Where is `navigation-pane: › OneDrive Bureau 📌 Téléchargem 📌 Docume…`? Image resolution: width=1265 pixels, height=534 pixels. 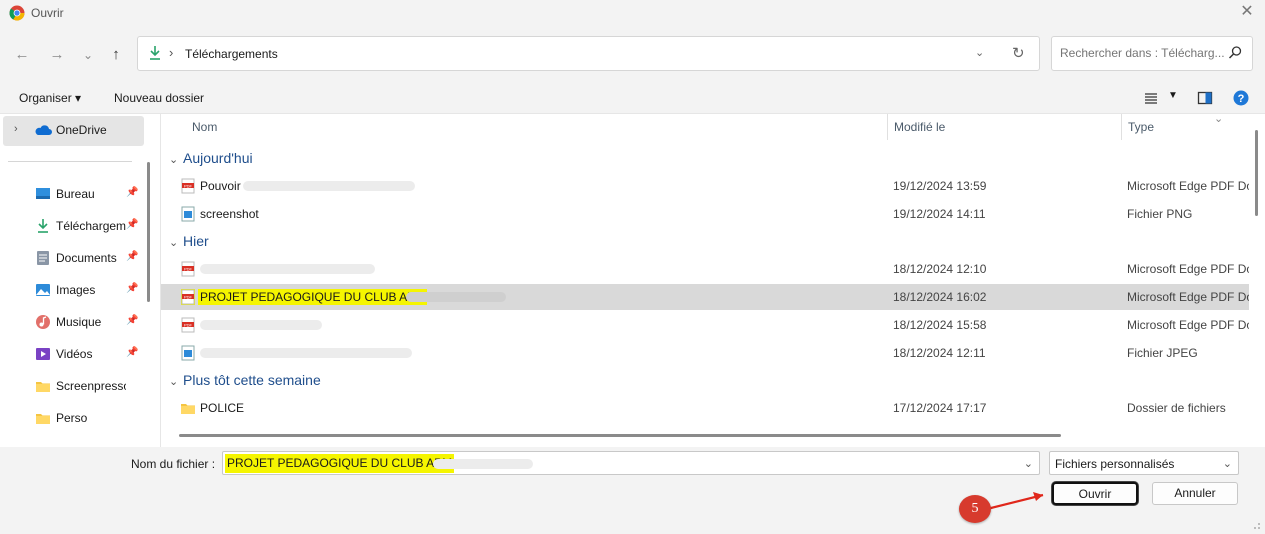 navigation-pane: › OneDrive Bureau 📌 Téléchargem 📌 Docume… is located at coordinates (80, 280).